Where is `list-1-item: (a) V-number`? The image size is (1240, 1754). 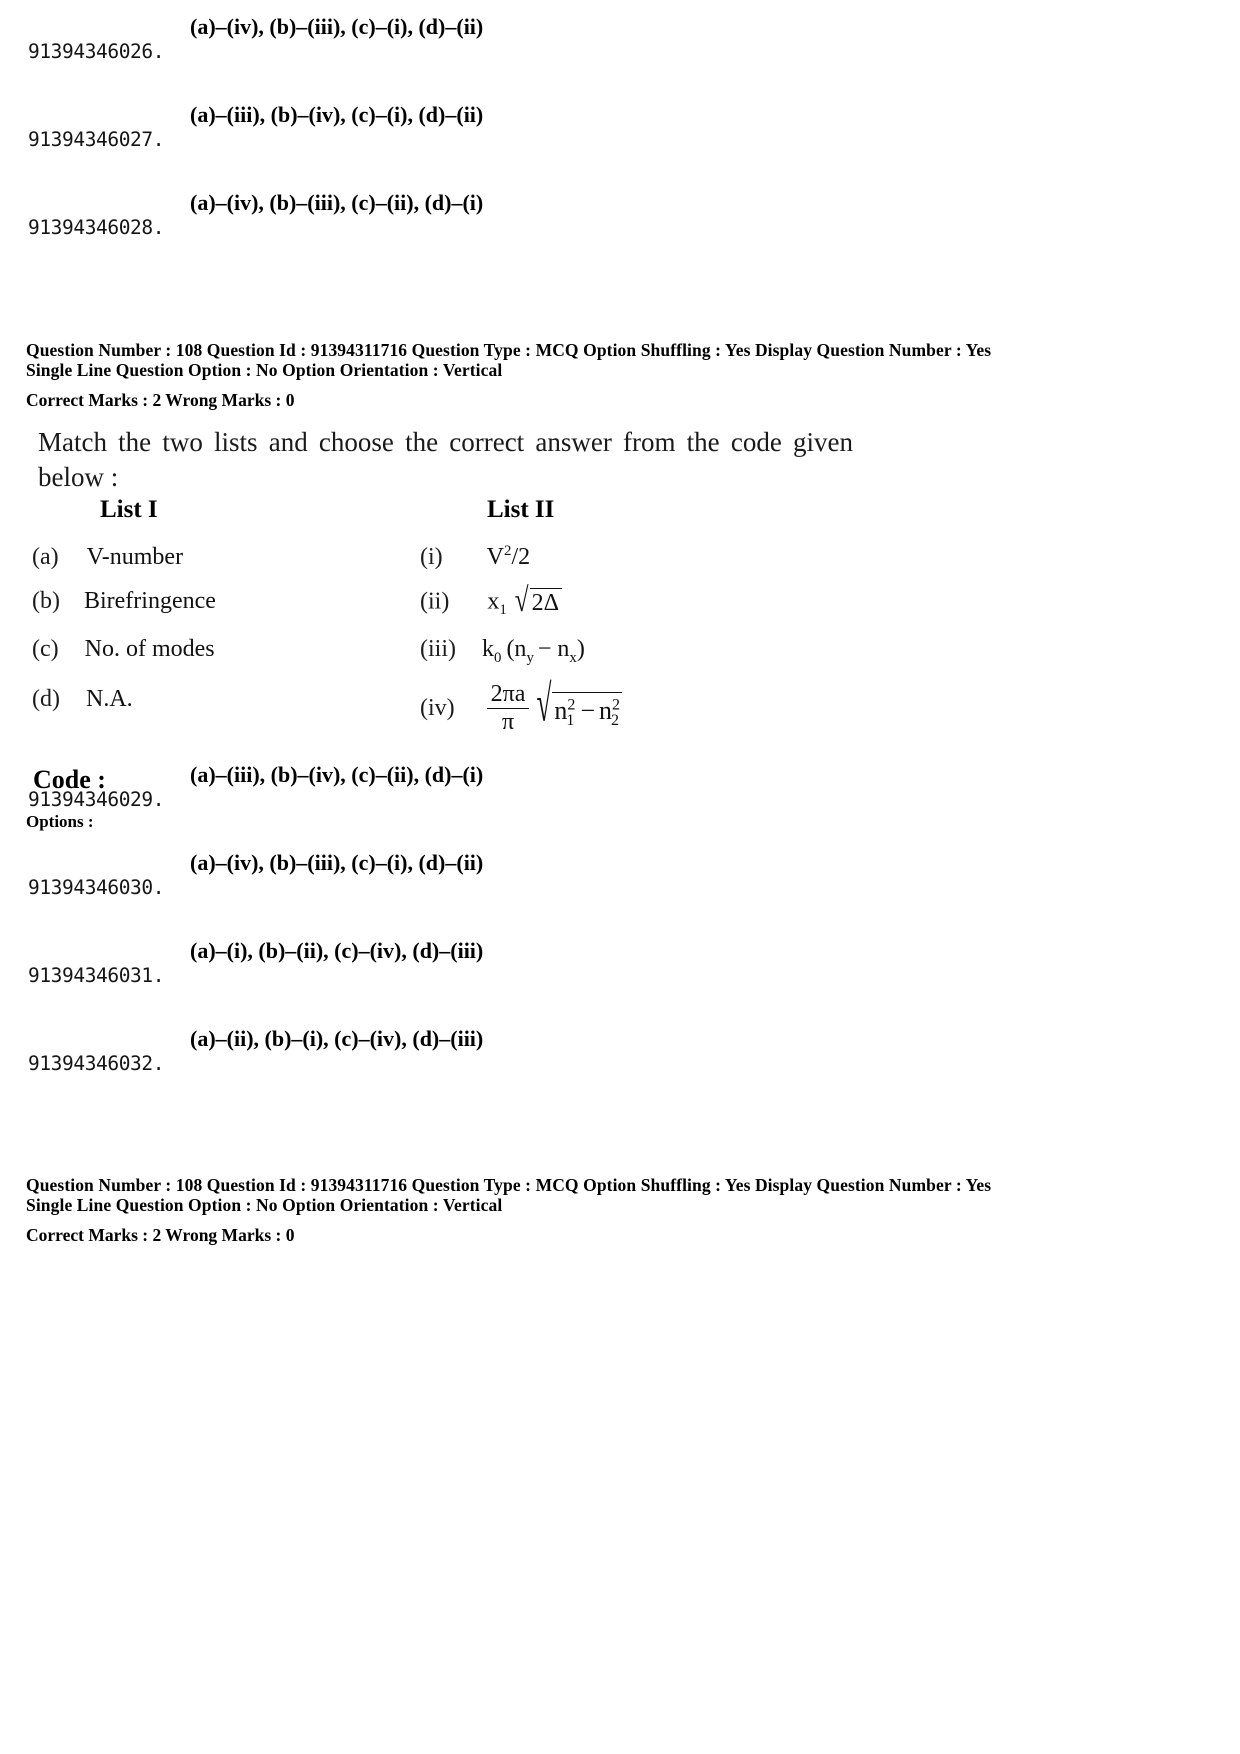 list-1-item: (a) V-number is located at coordinates (107, 557).